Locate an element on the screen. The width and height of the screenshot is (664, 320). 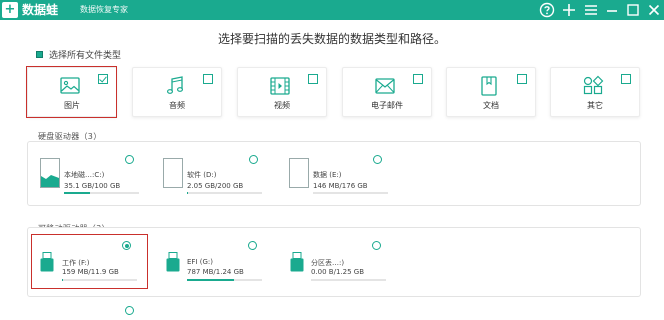
add-icon is located at coordinates (569, 10).